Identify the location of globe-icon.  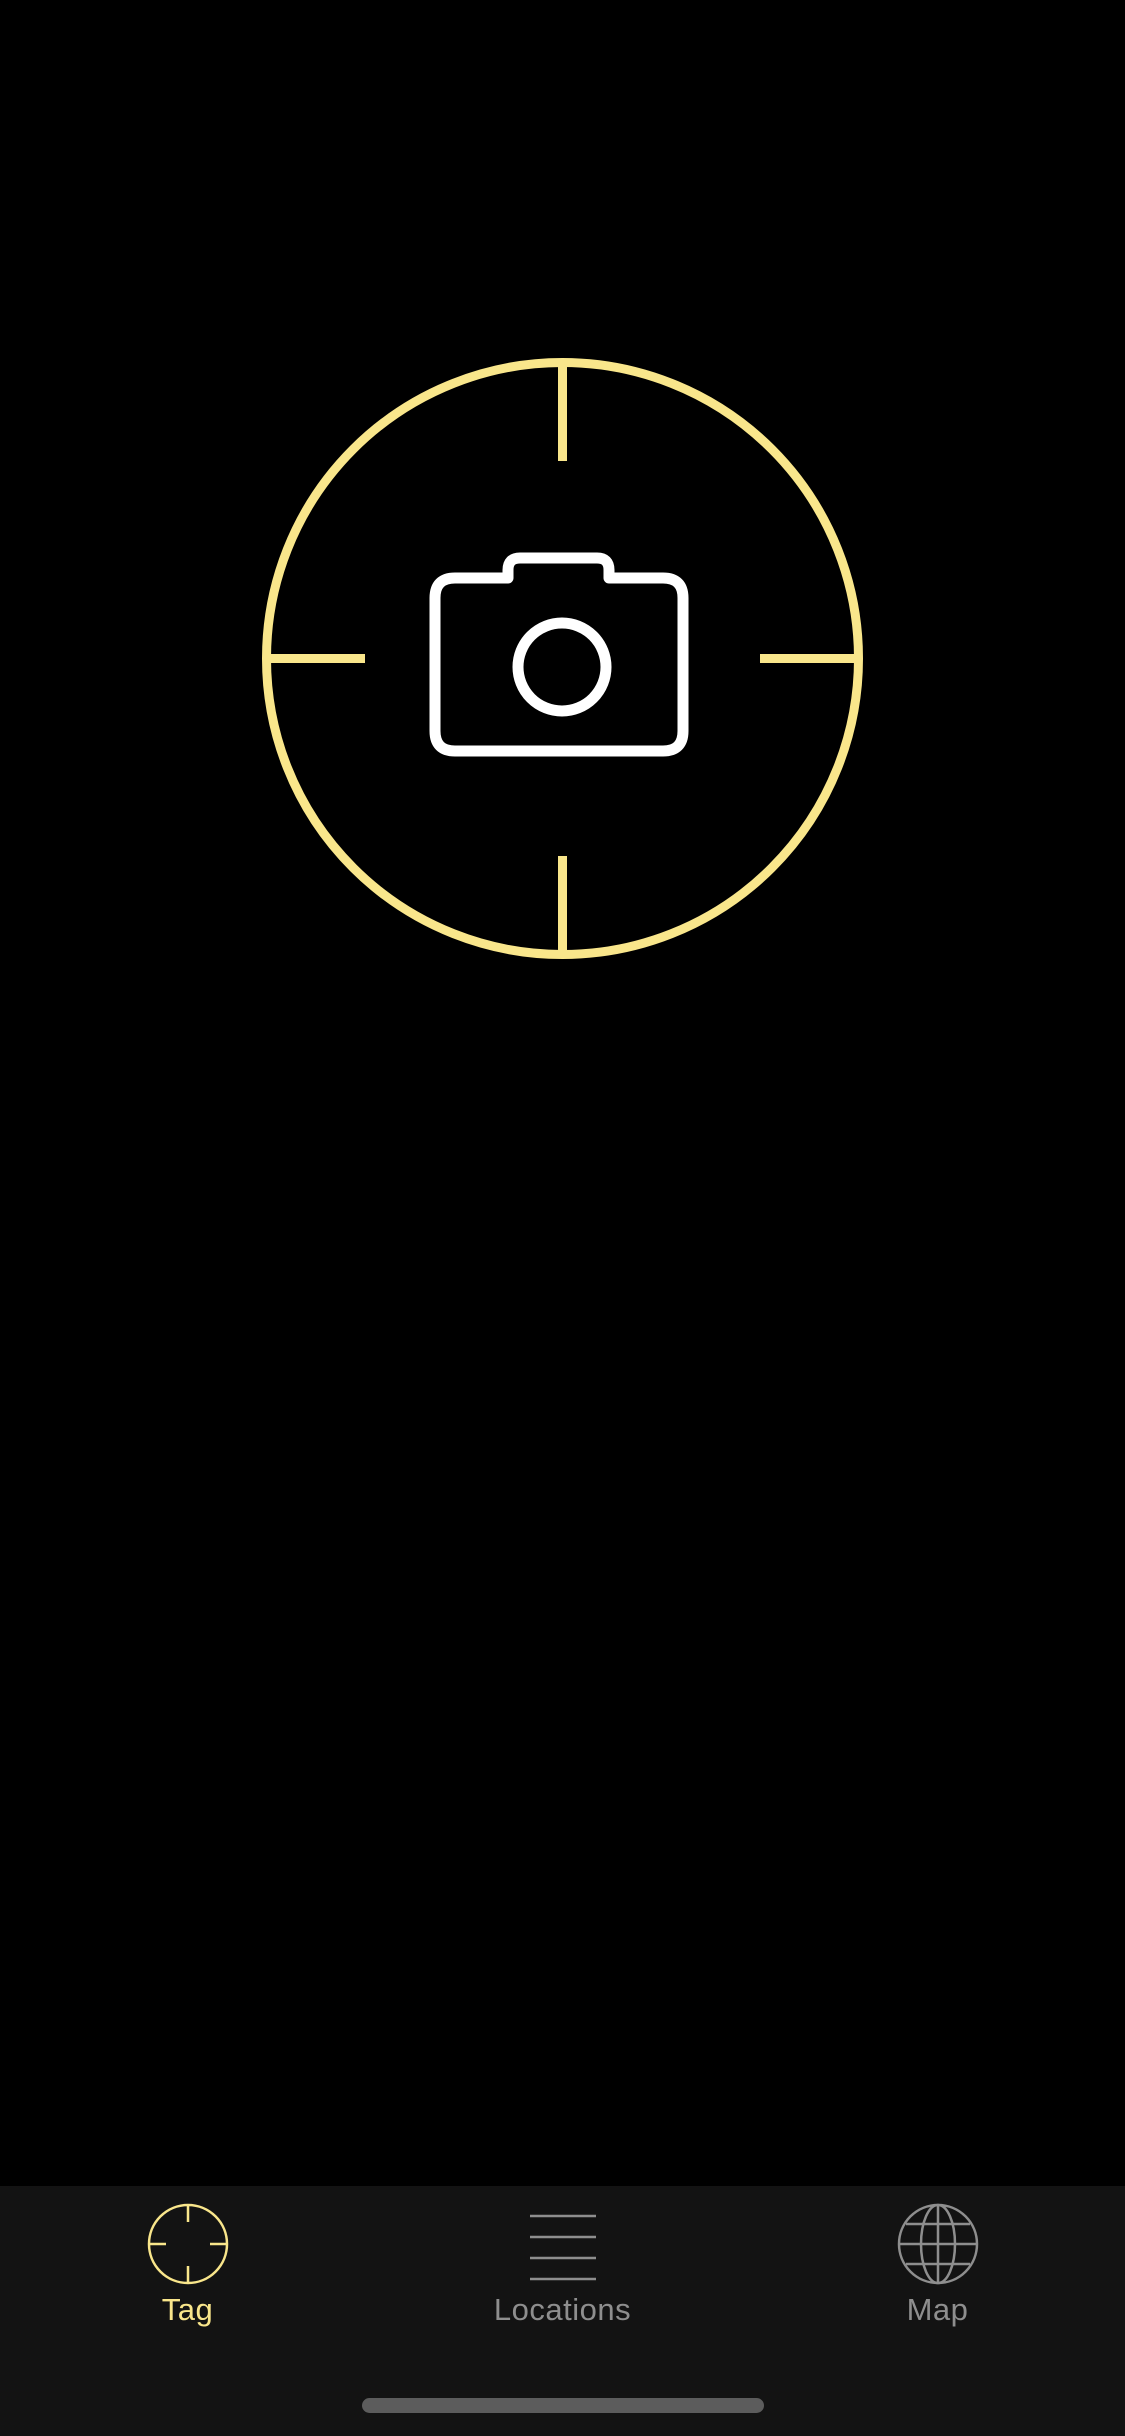
(938, 2244).